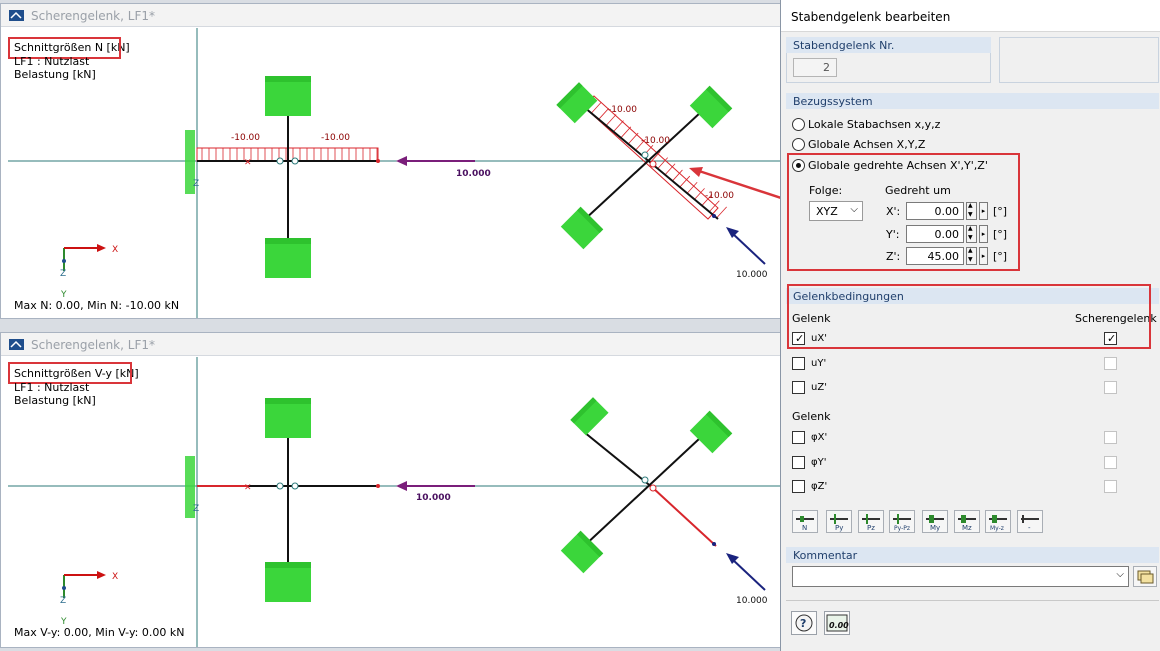 Image resolution: width=1160 pixels, height=651 pixels. What do you see at coordinates (969, 316) in the screenshot?
I see `highlight-box` at bounding box center [969, 316].